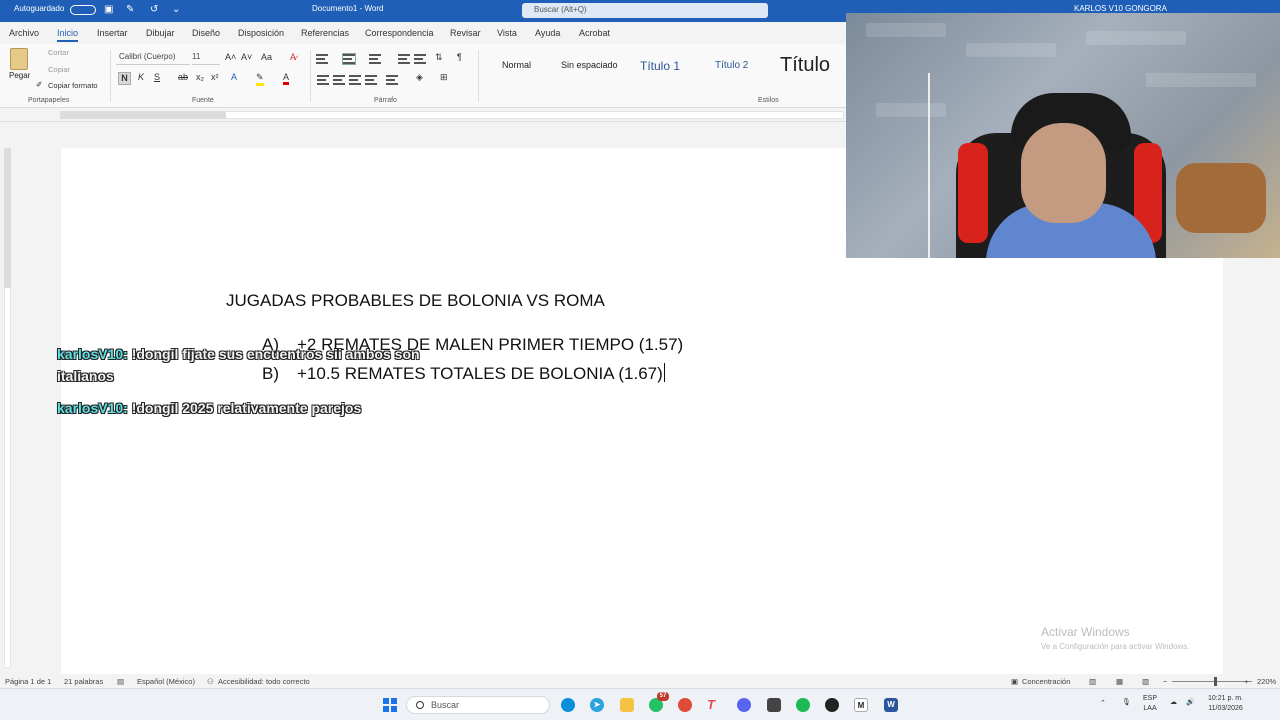 The height and width of the screenshot is (720, 1280). Describe the element at coordinates (444, 77) in the screenshot. I see `borders-icon: ⊞` at that location.